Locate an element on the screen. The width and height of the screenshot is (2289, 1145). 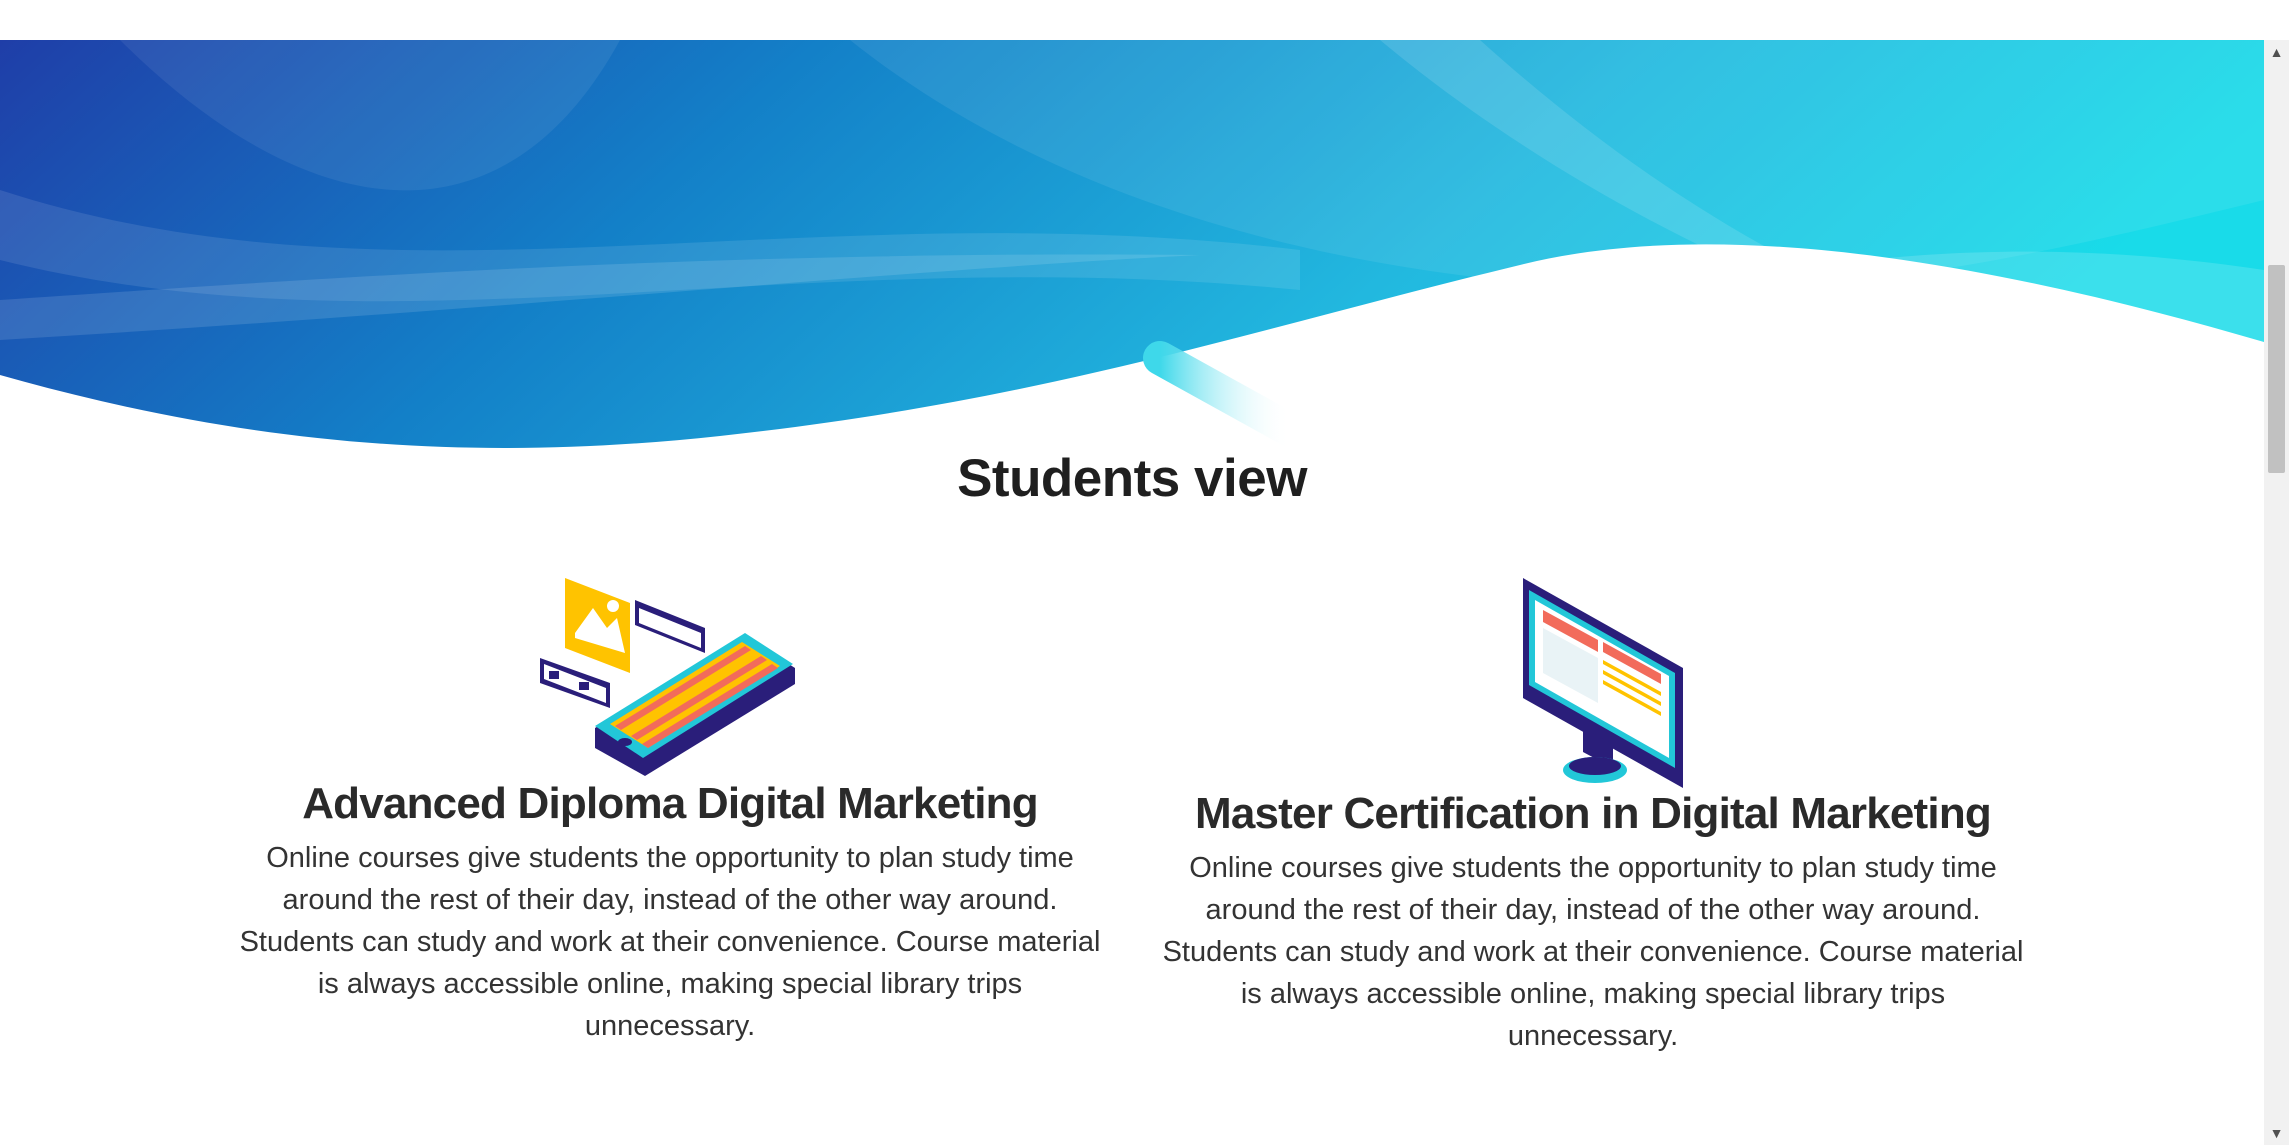
scrollbar-thumb is located at coordinates (2276, 369).